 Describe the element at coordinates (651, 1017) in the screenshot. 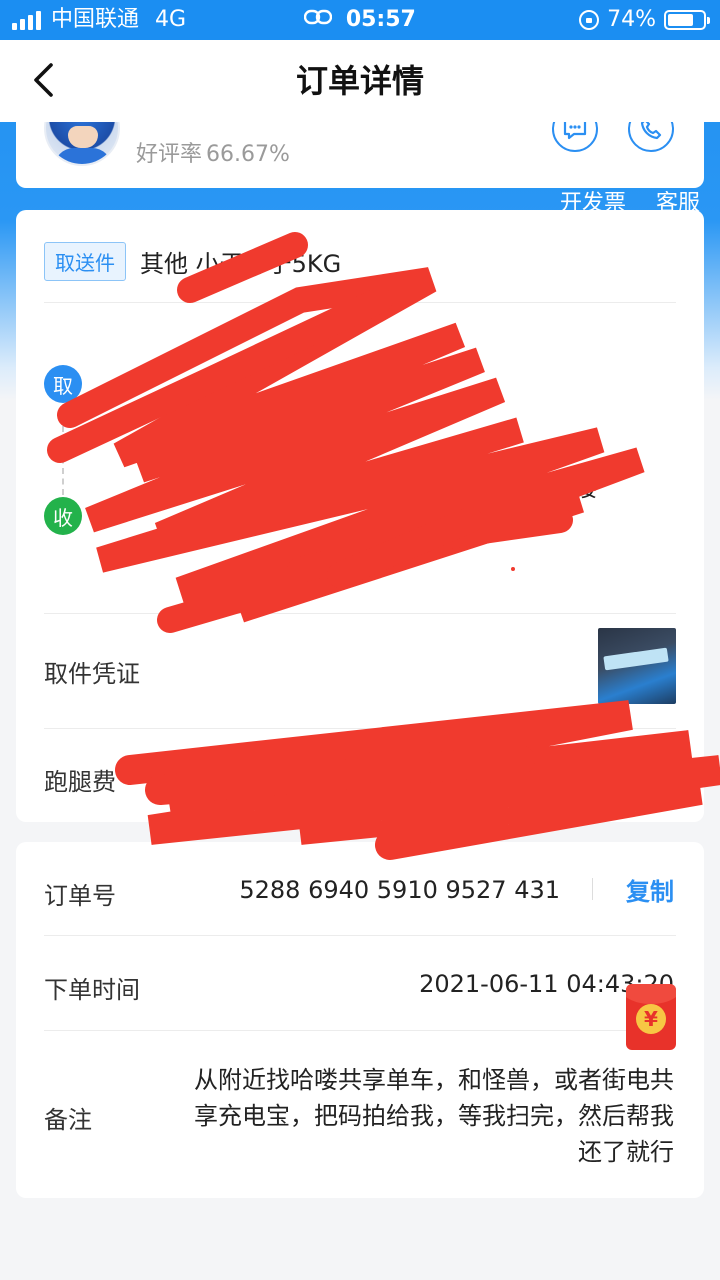

I see `red-packet-icon: ¥` at that location.